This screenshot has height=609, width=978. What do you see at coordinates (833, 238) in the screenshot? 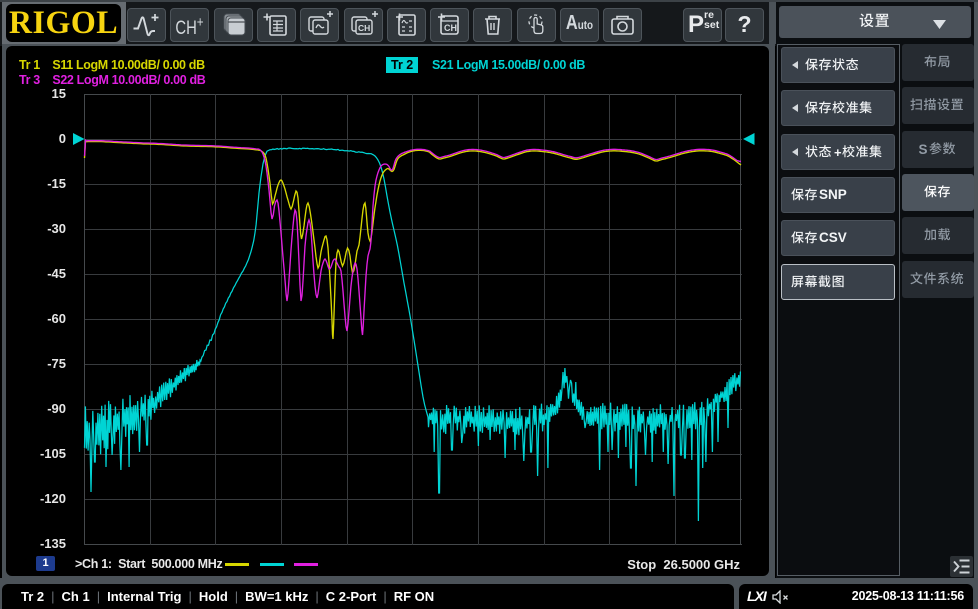
I see `svg-text: CSV` at bounding box center [833, 238].